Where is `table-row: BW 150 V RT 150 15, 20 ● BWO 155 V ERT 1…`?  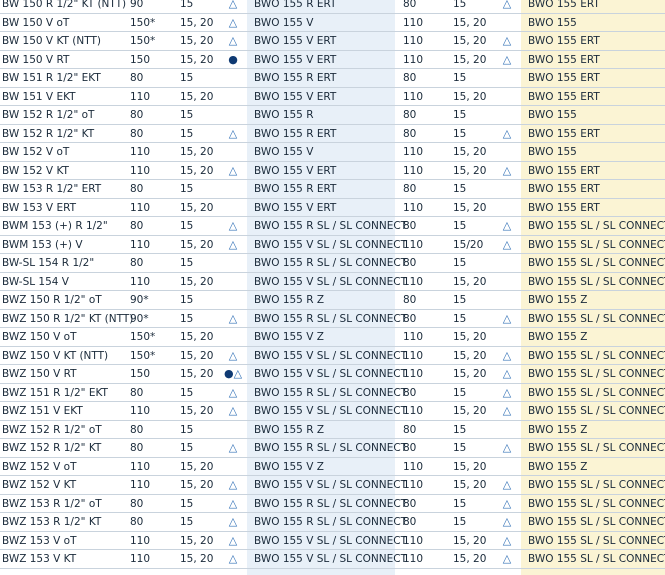
table-row: BW 150 V RT 150 15, 20 ● BWO 155 V ERT 1… is located at coordinates (332, 60).